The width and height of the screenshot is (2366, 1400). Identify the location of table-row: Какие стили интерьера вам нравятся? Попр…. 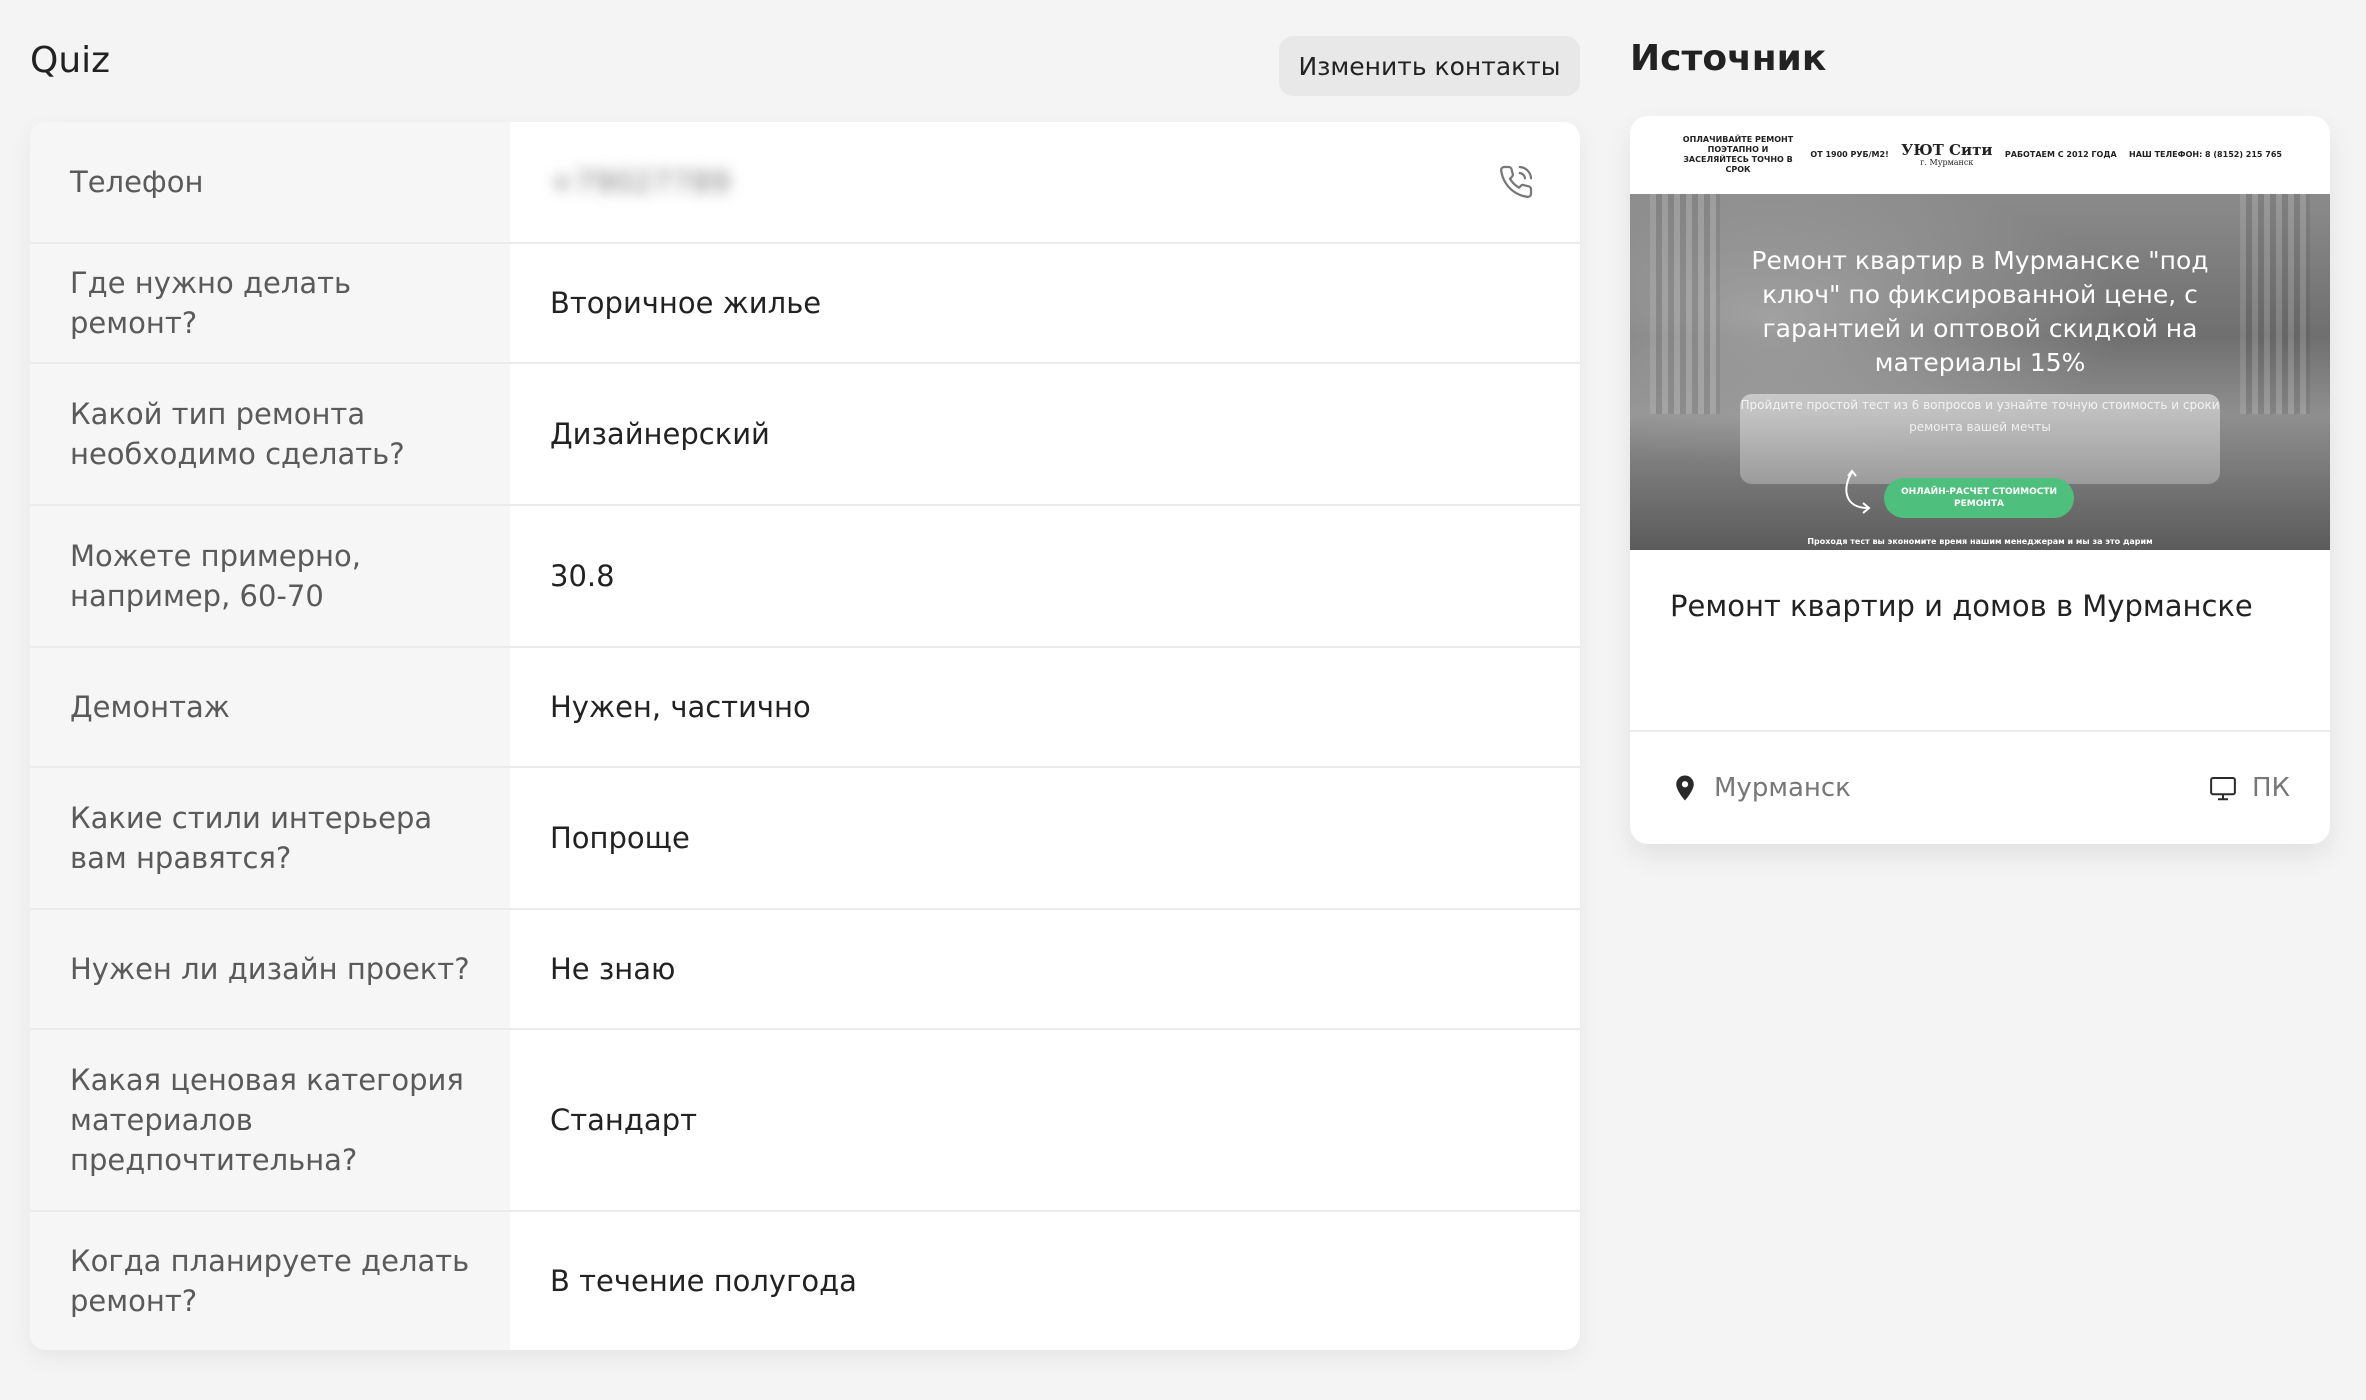
(805, 837).